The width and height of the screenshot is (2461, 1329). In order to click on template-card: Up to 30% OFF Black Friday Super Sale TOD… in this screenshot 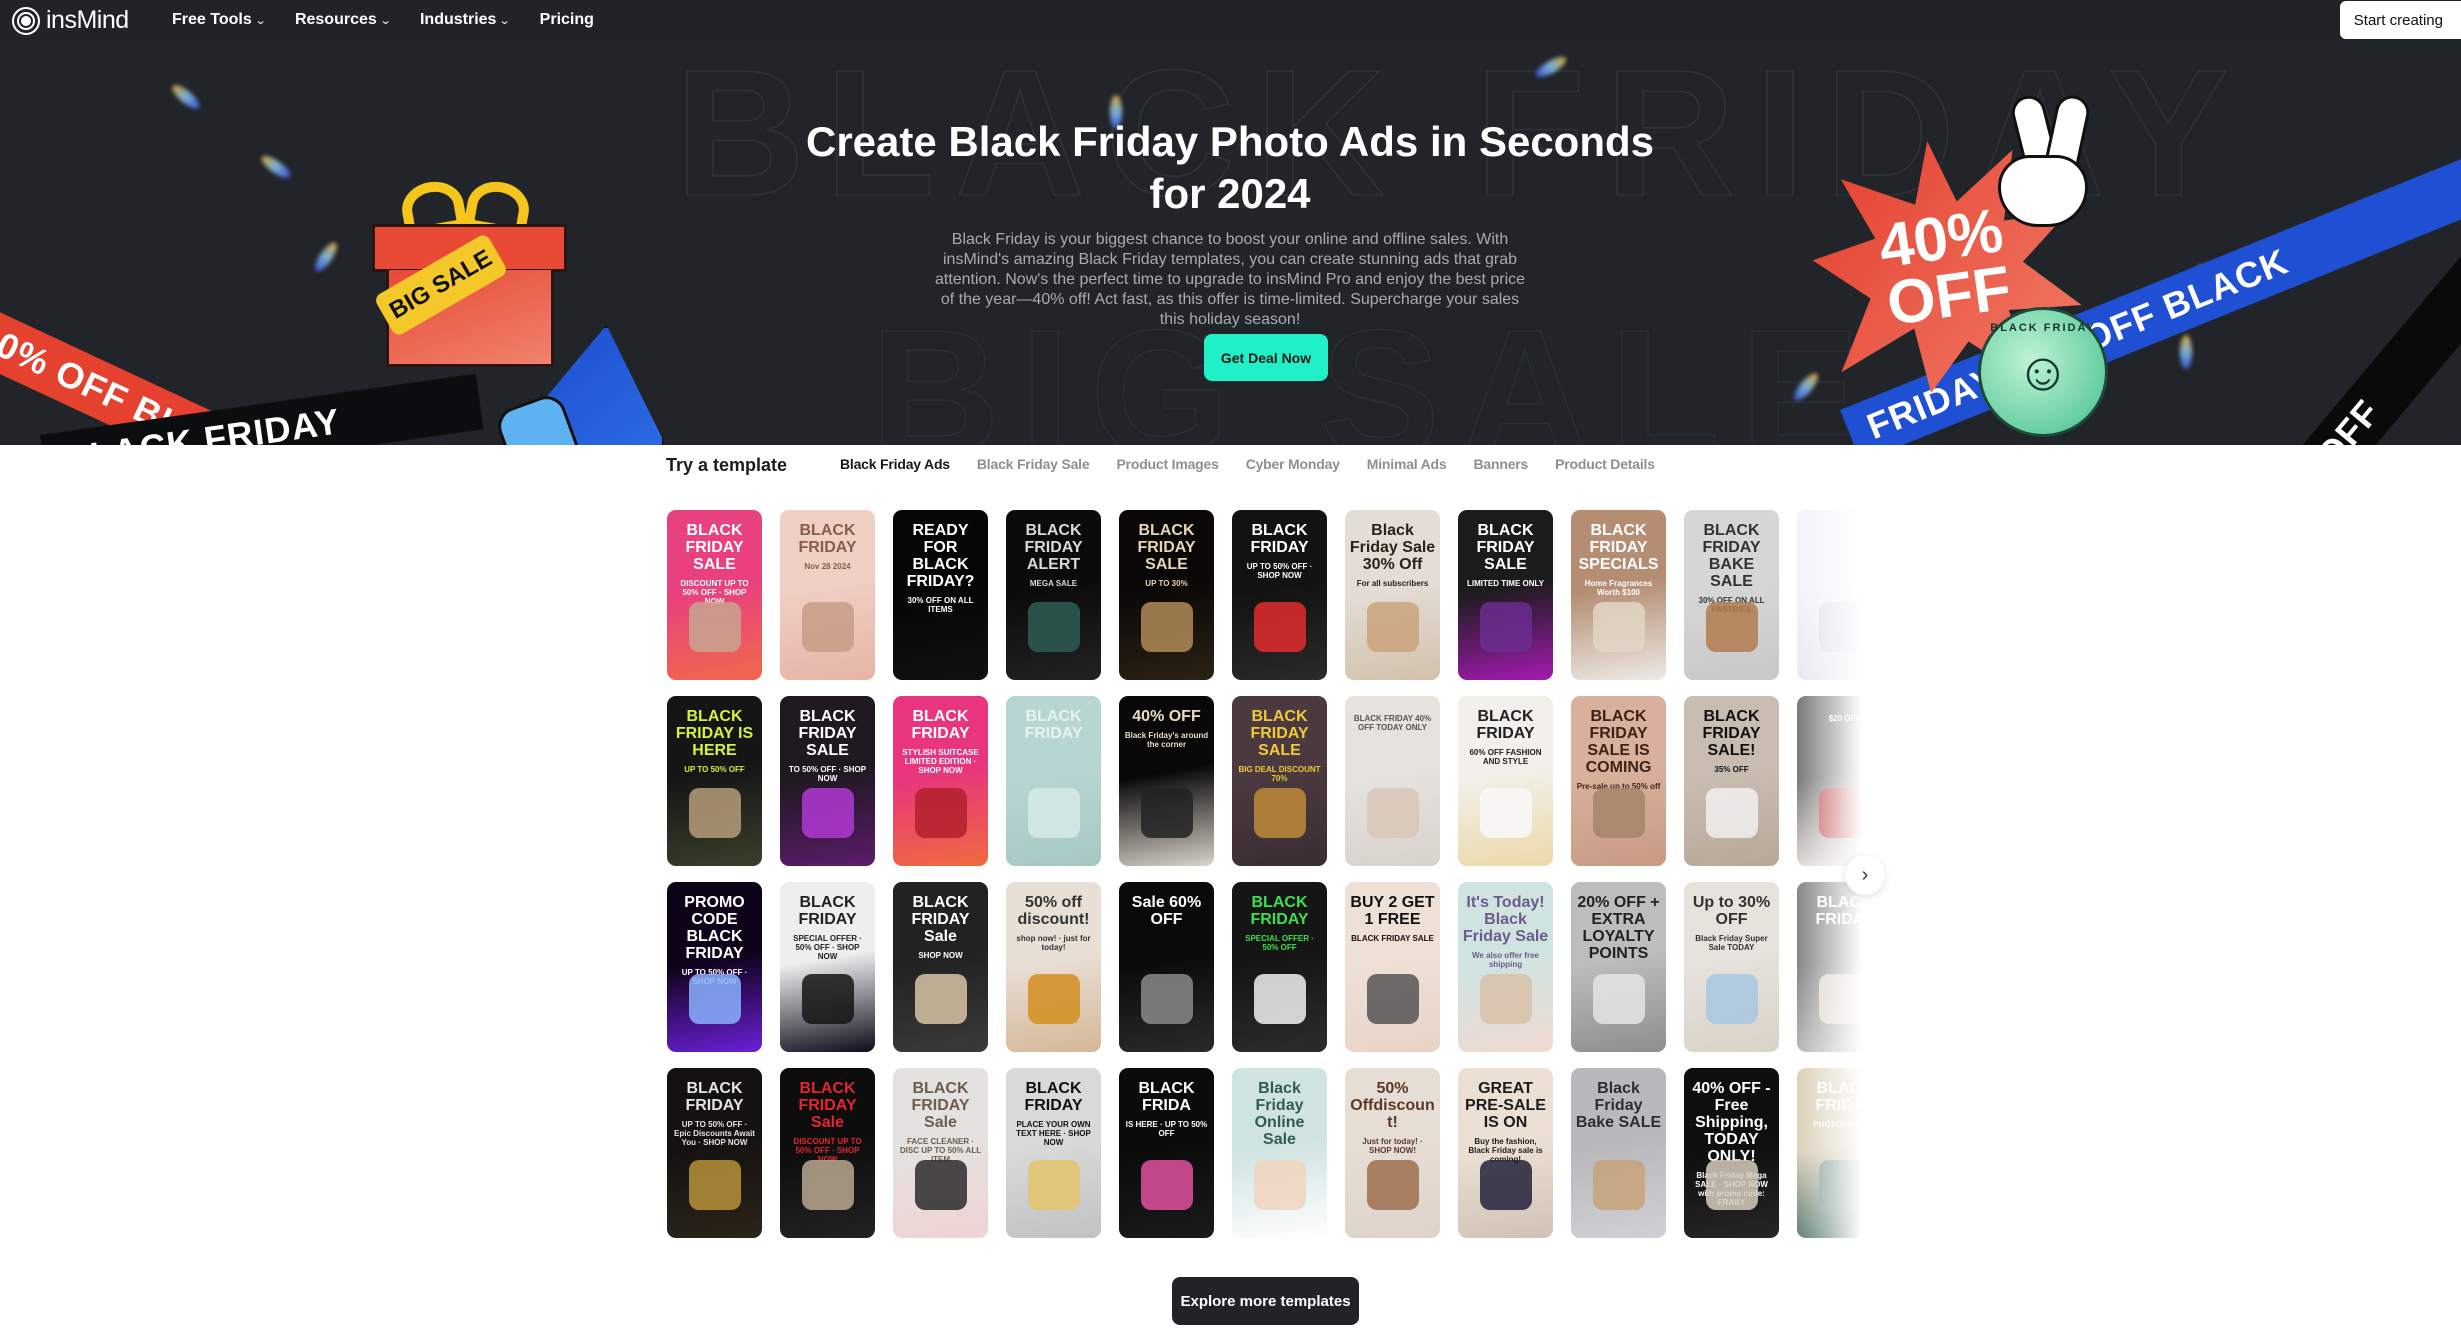, I will do `click(1731, 967)`.